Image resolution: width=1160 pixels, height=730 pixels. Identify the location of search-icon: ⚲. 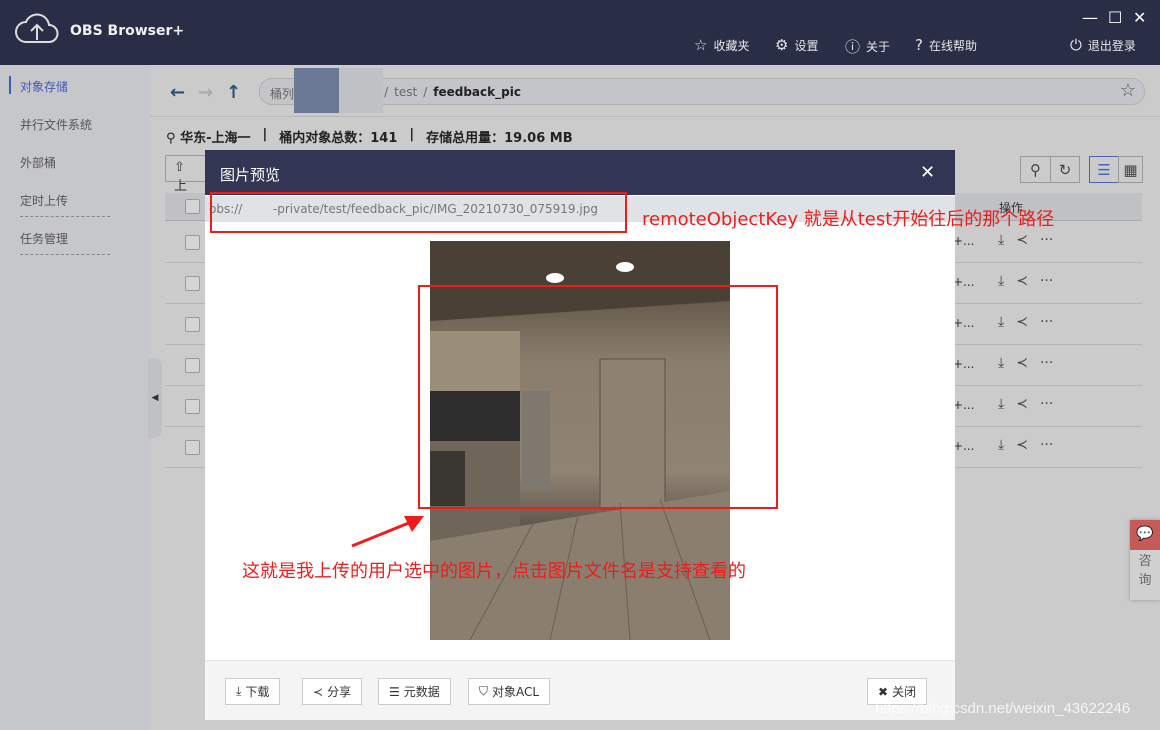
(1035, 169).